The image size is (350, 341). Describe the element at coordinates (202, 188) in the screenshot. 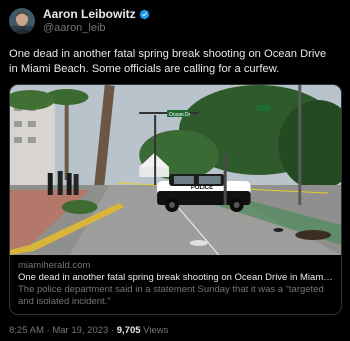

I see `police-car-label: POLICE` at that location.